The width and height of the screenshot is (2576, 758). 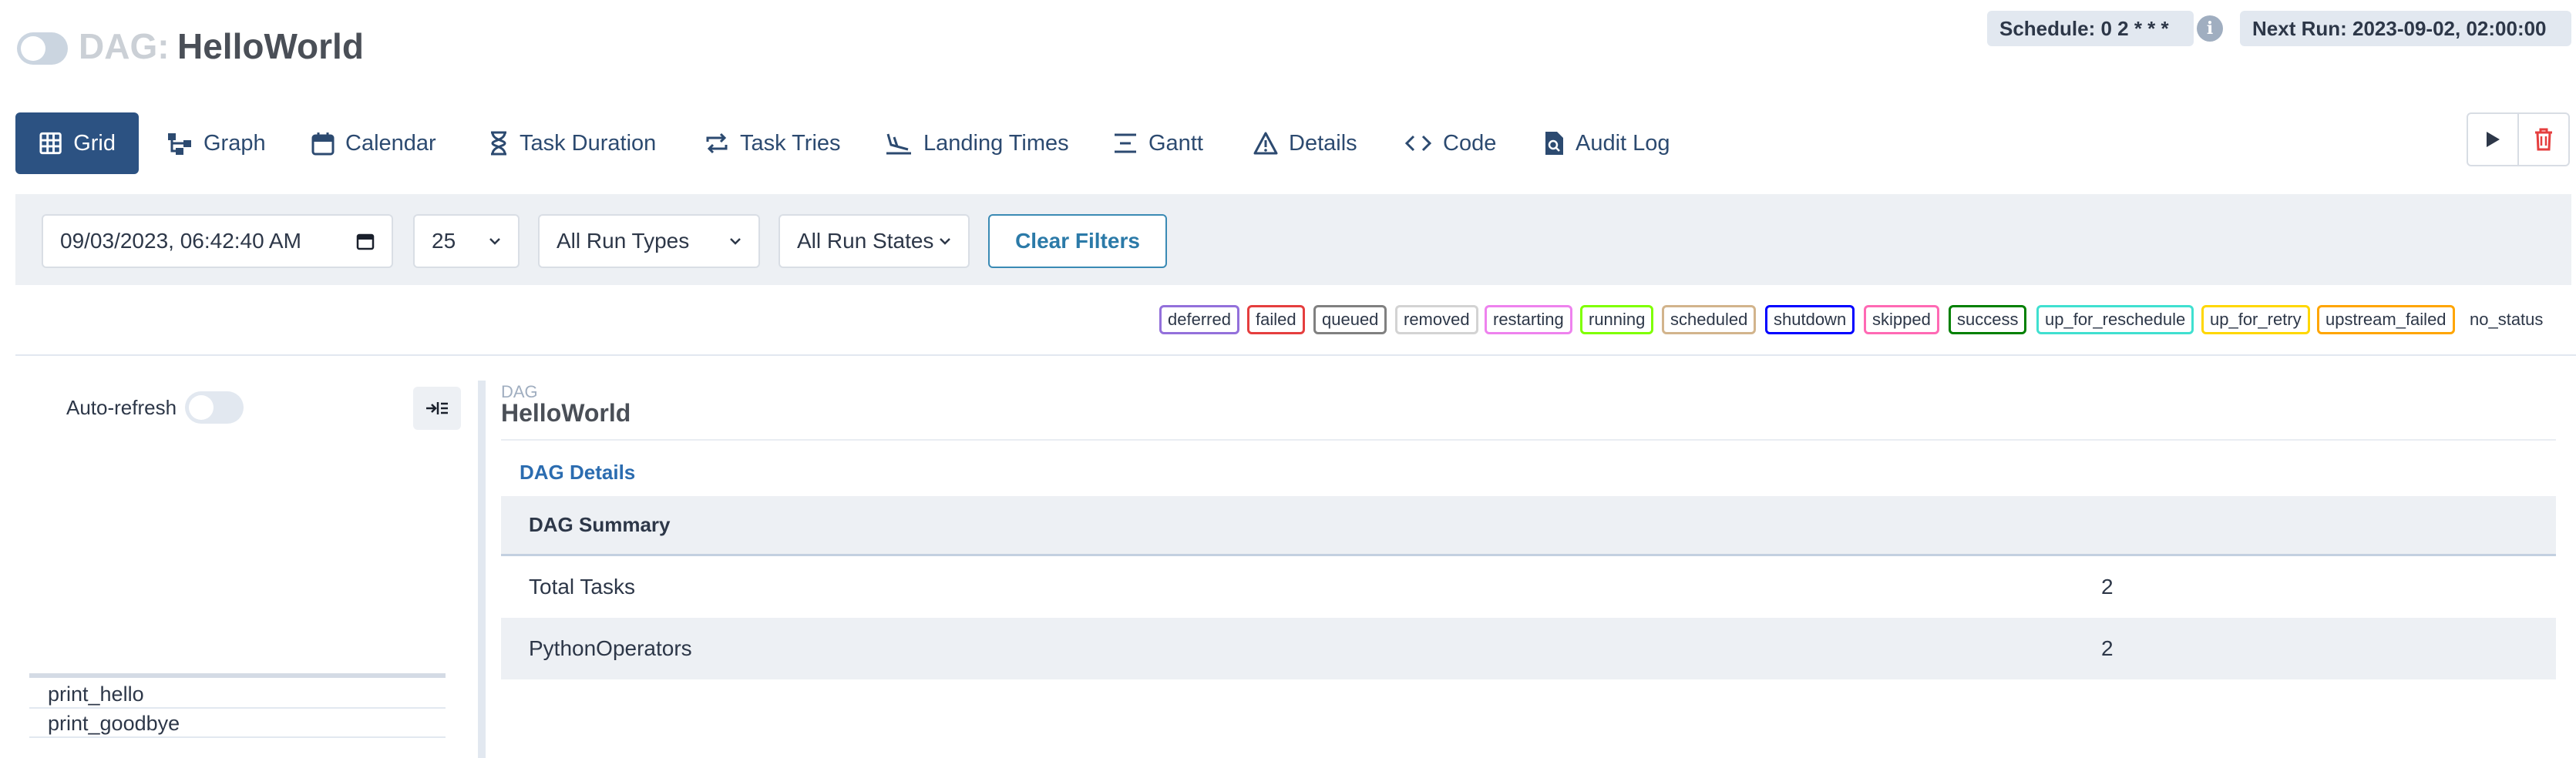 What do you see at coordinates (1470, 143) in the screenshot?
I see `tab-label: Code` at bounding box center [1470, 143].